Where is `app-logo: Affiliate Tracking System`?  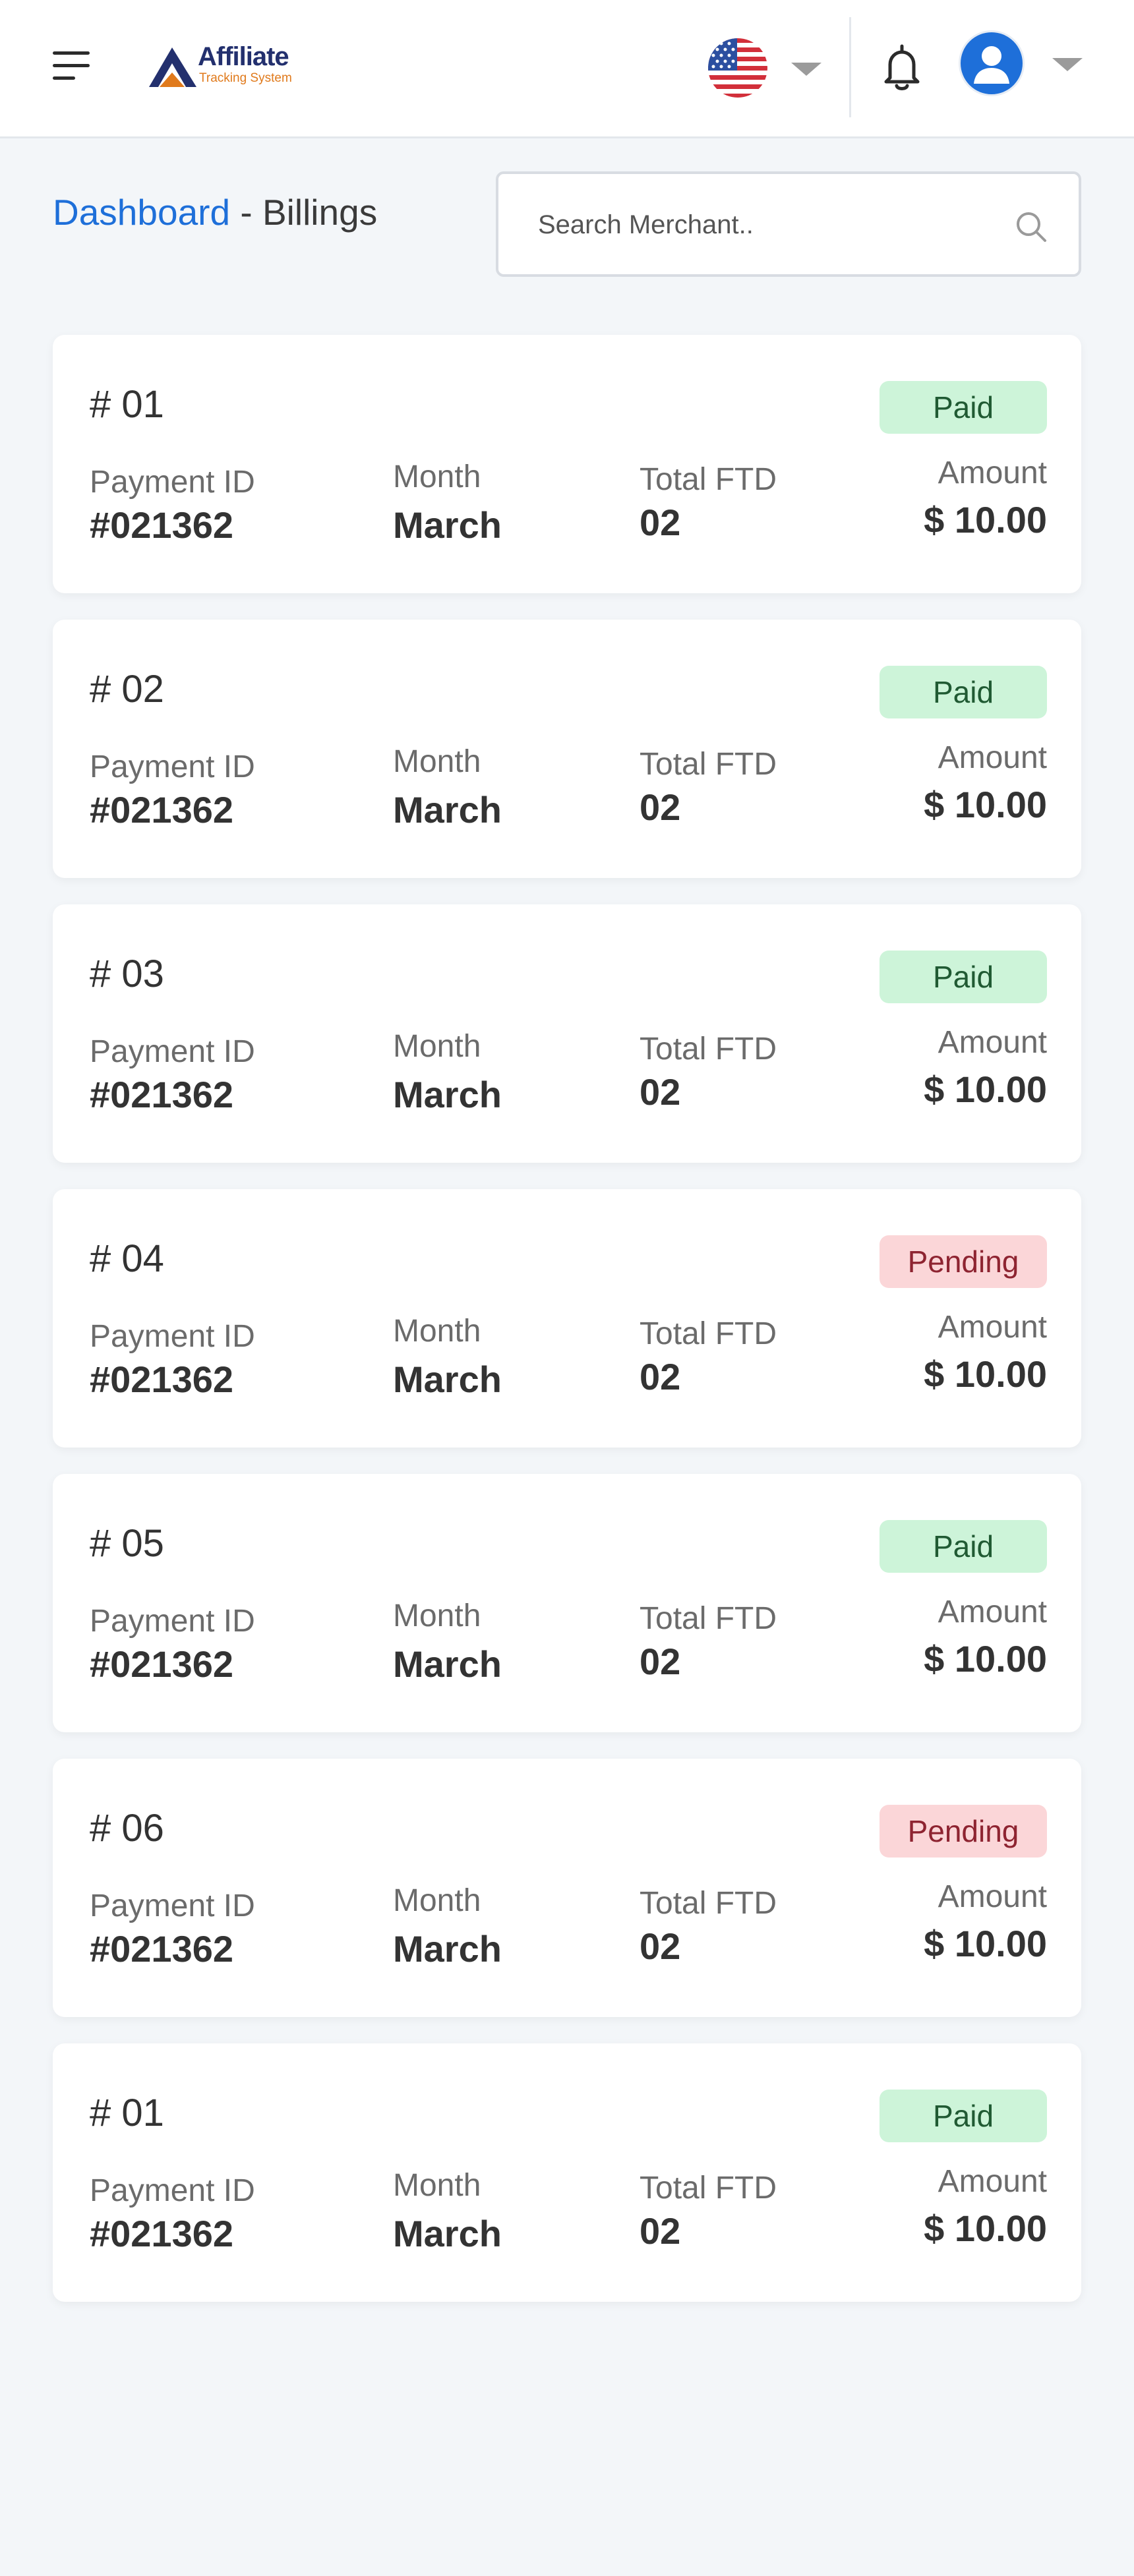
app-logo: Affiliate Tracking System is located at coordinates (228, 66).